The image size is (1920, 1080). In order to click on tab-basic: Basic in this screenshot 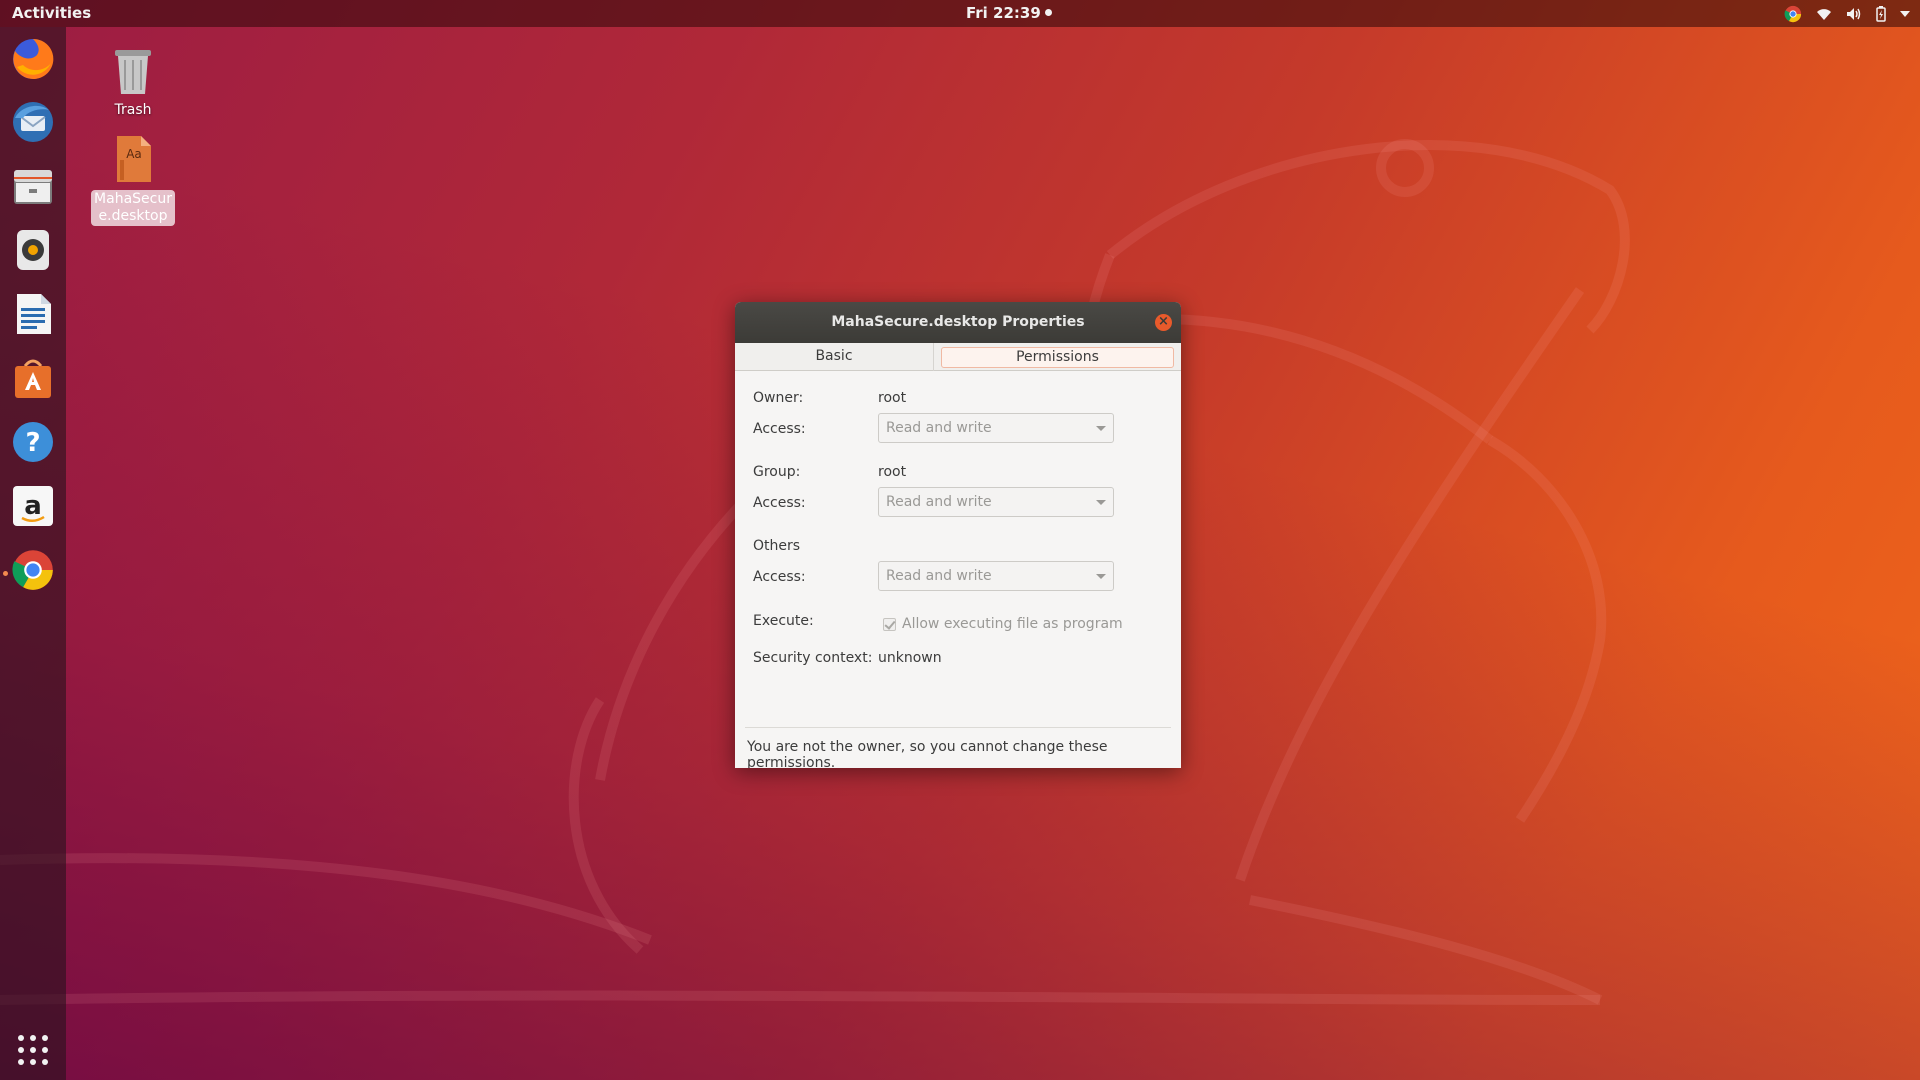, I will do `click(834, 357)`.